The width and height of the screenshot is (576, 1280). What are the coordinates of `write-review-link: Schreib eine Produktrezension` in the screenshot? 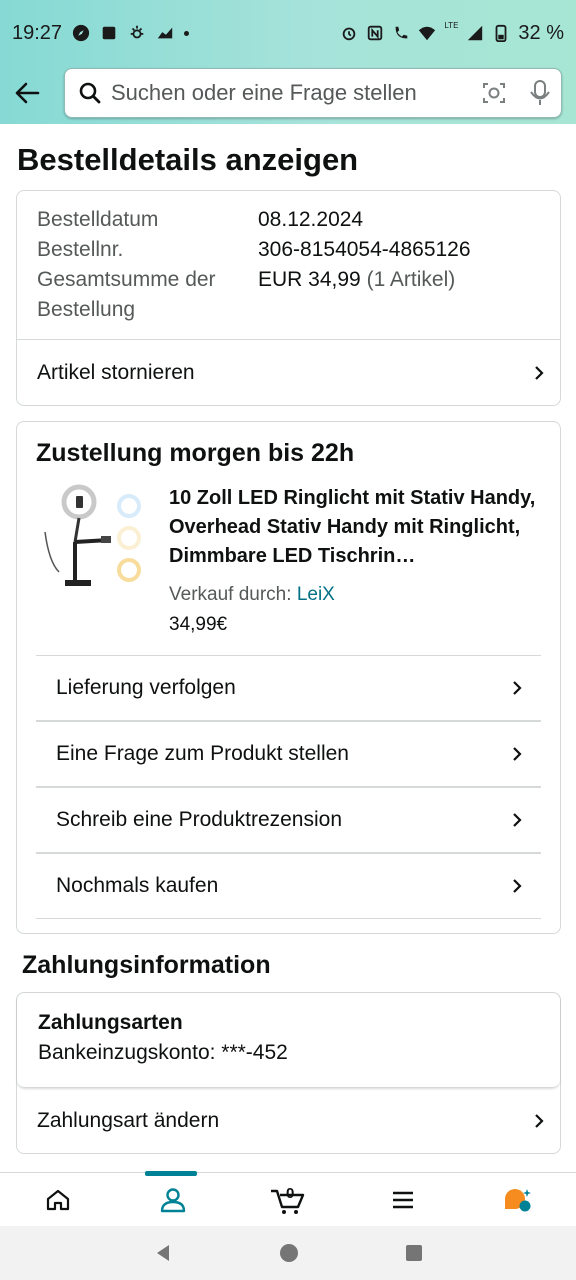 It's located at (288, 820).